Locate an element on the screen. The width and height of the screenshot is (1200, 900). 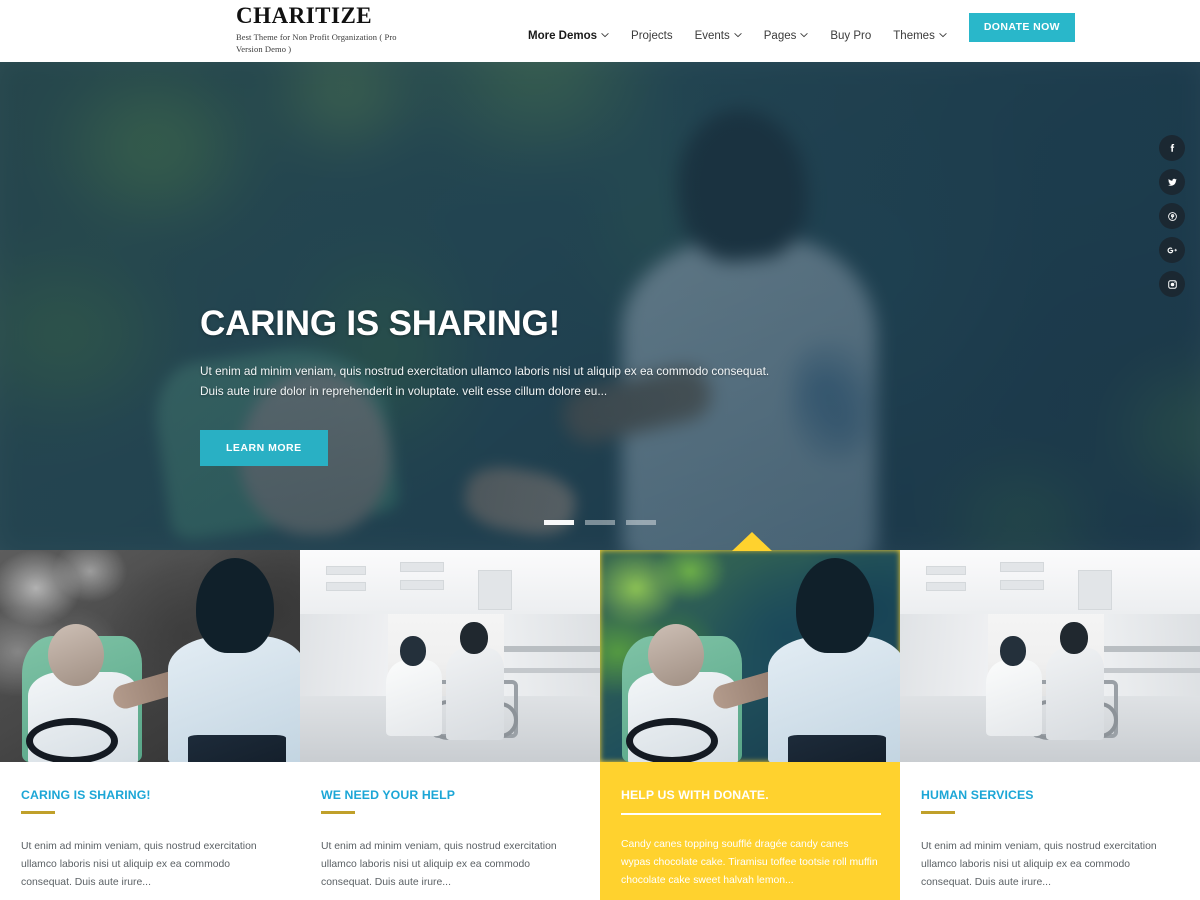
nav-label: Buy Pro is located at coordinates (851, 36).